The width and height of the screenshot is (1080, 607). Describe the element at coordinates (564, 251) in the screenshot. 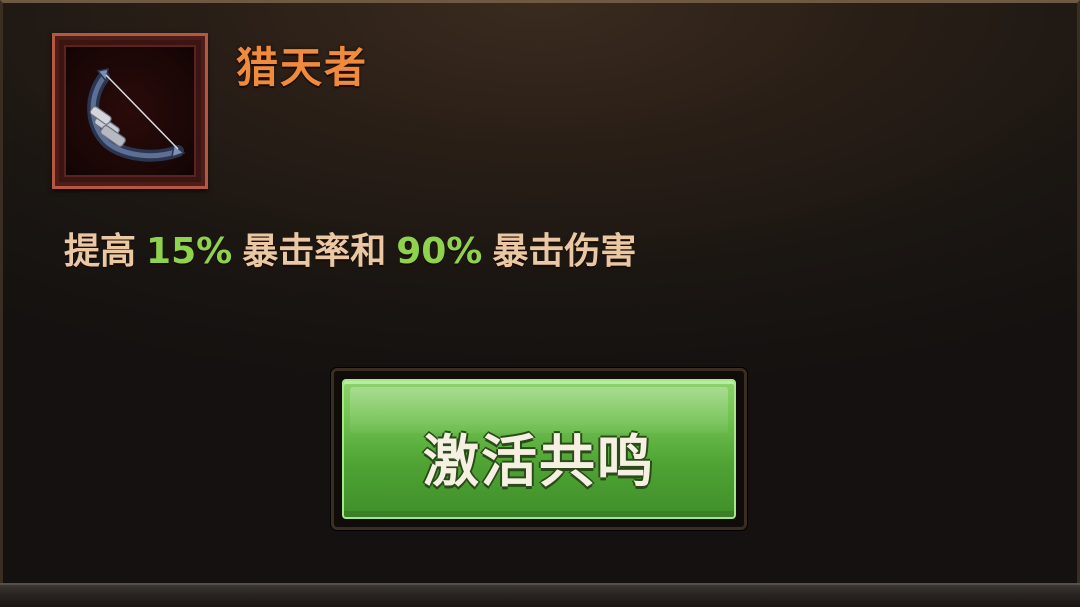

I see `crit-damage-text: 暴击伤害` at that location.